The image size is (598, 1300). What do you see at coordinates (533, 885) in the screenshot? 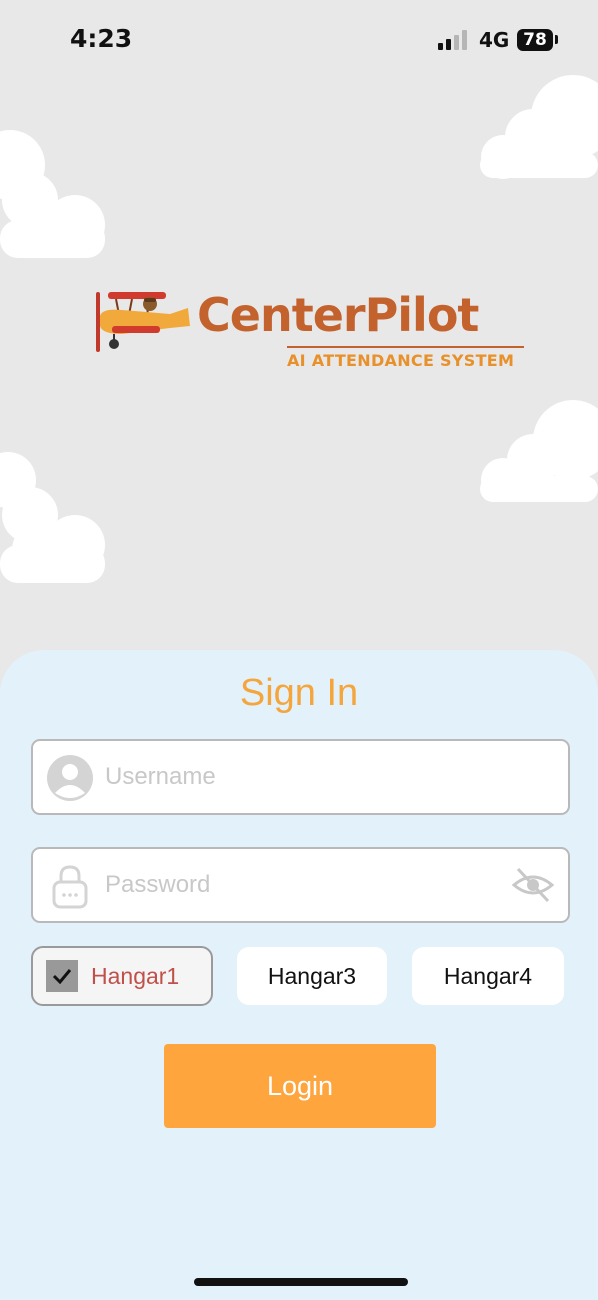
I see `eye-off-icon` at bounding box center [533, 885].